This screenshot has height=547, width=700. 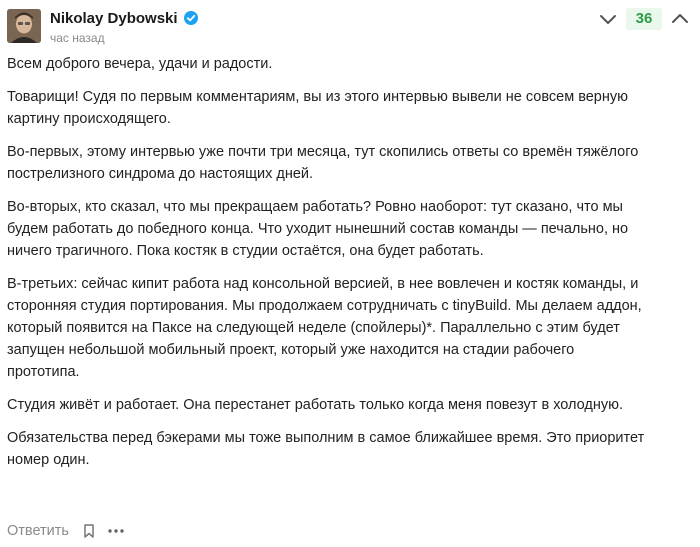 I want to click on more-dots-icon, so click(x=116, y=531).